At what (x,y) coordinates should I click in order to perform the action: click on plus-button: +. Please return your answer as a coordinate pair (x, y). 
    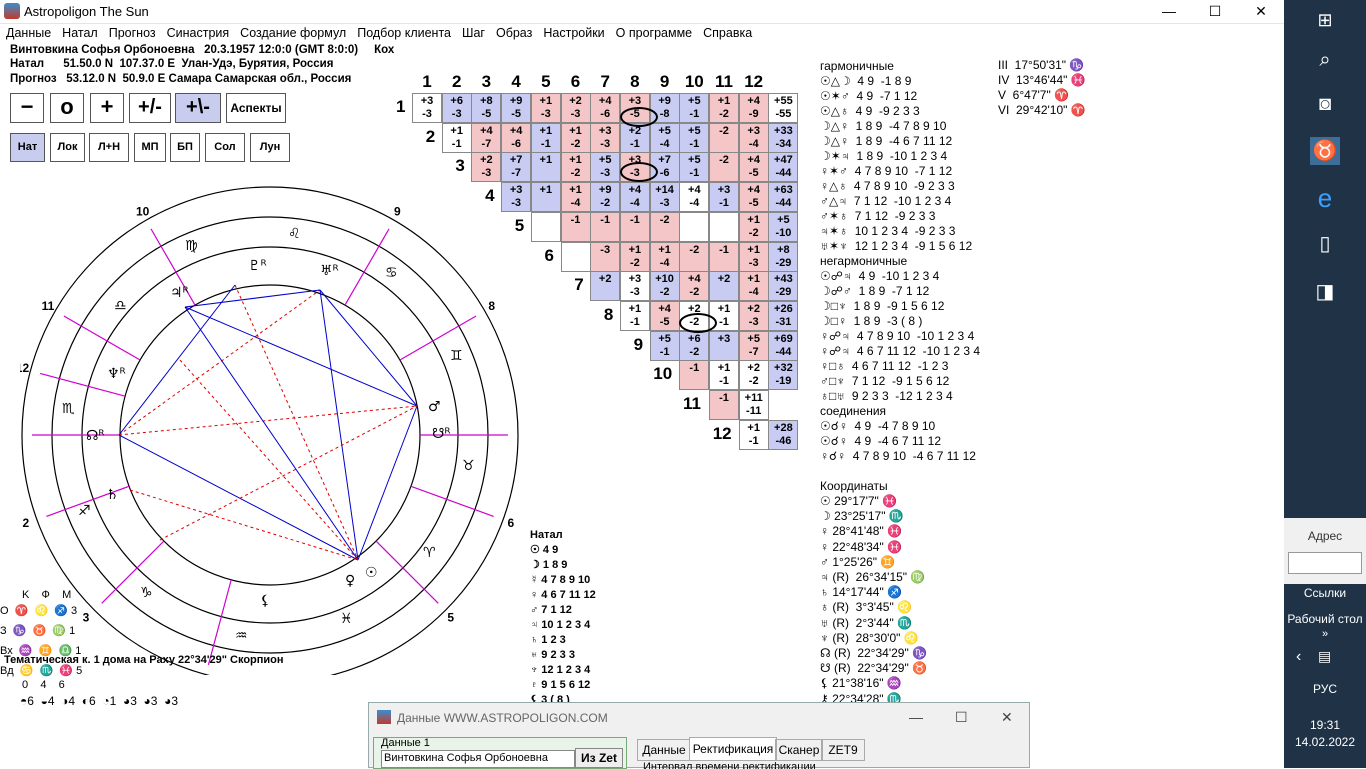
    Looking at the image, I should click on (107, 108).